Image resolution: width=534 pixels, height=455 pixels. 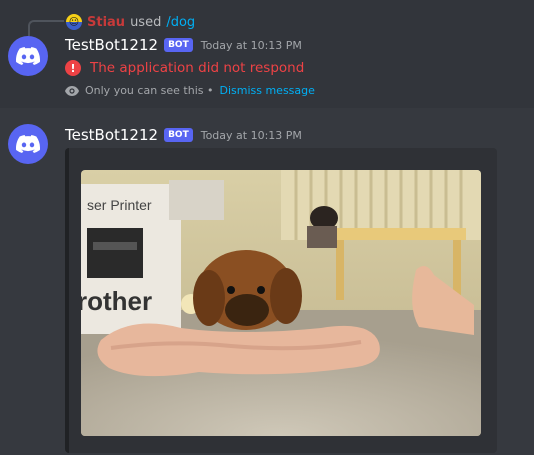 What do you see at coordinates (106, 22) in the screenshot?
I see `reply-username: Stiau` at bounding box center [106, 22].